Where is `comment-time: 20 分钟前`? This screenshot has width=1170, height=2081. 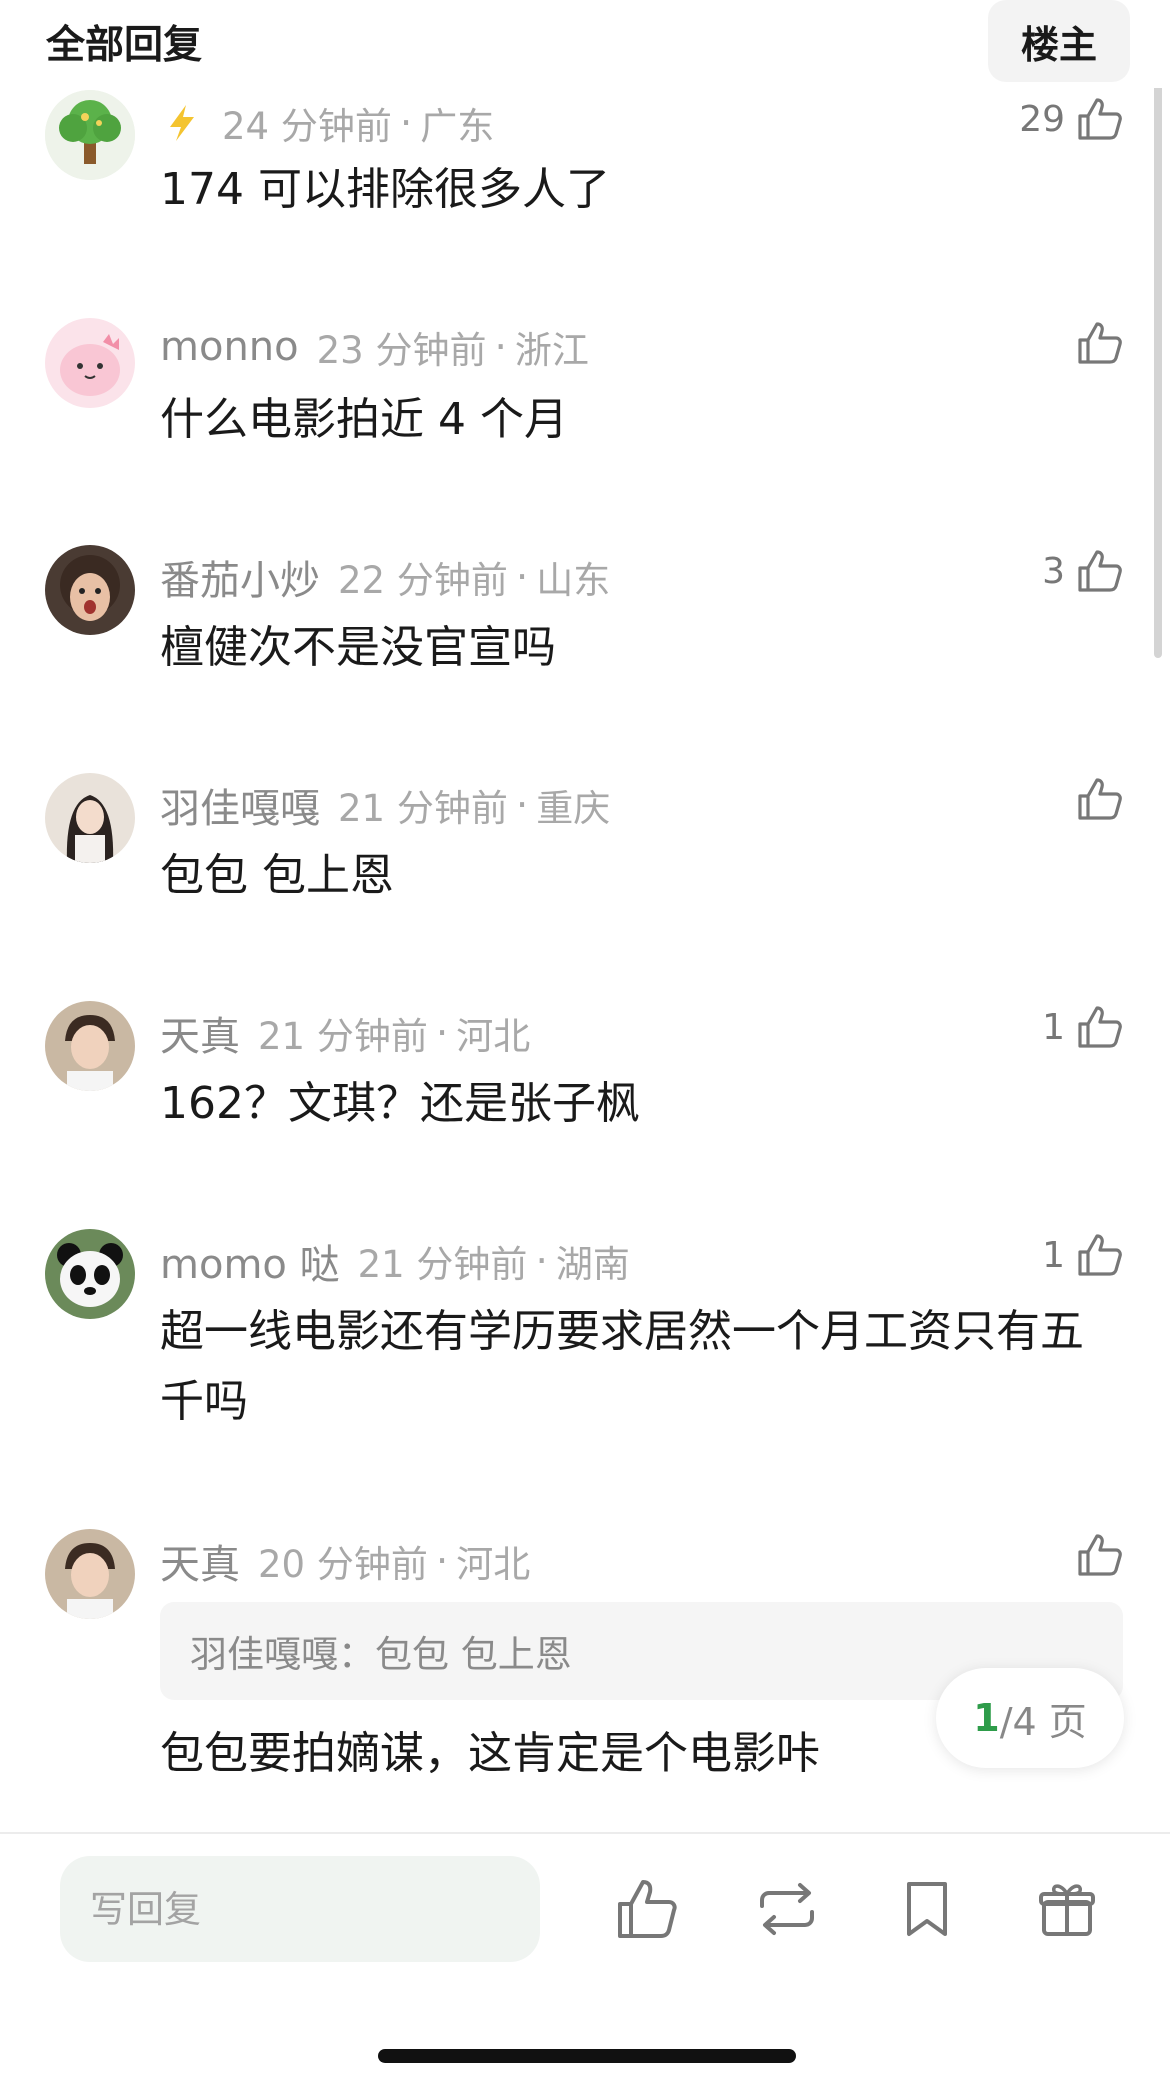
comment-time: 20 分钟前 is located at coordinates (343, 1564).